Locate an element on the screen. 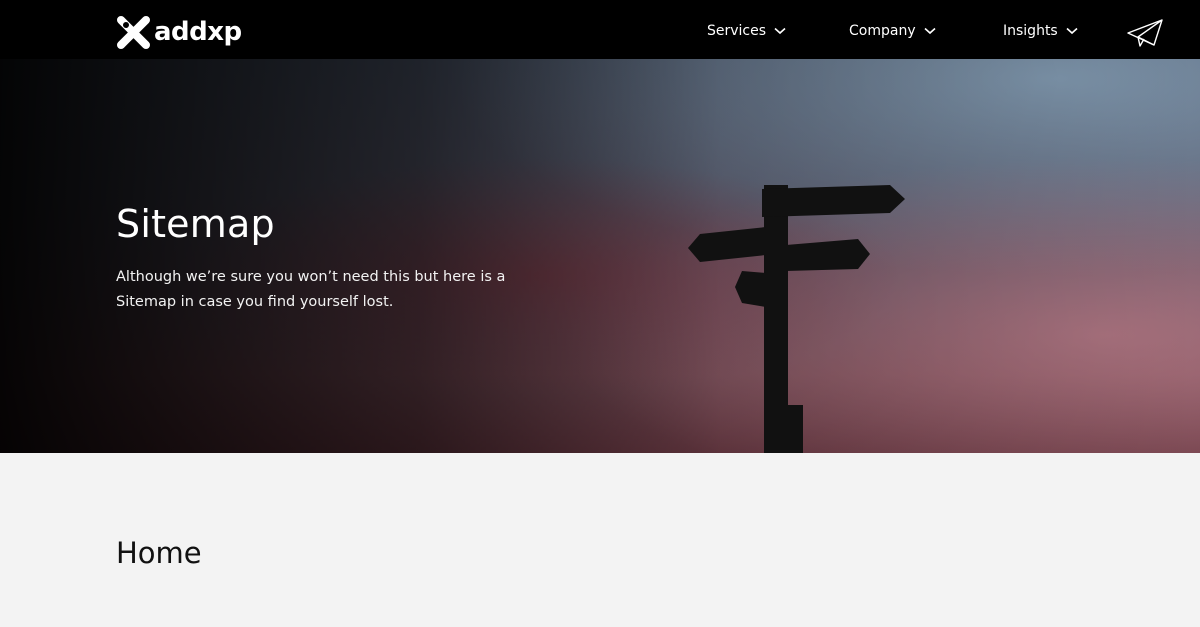 This screenshot has width=1200, height=627. nav-company-label: Company is located at coordinates (882, 31).